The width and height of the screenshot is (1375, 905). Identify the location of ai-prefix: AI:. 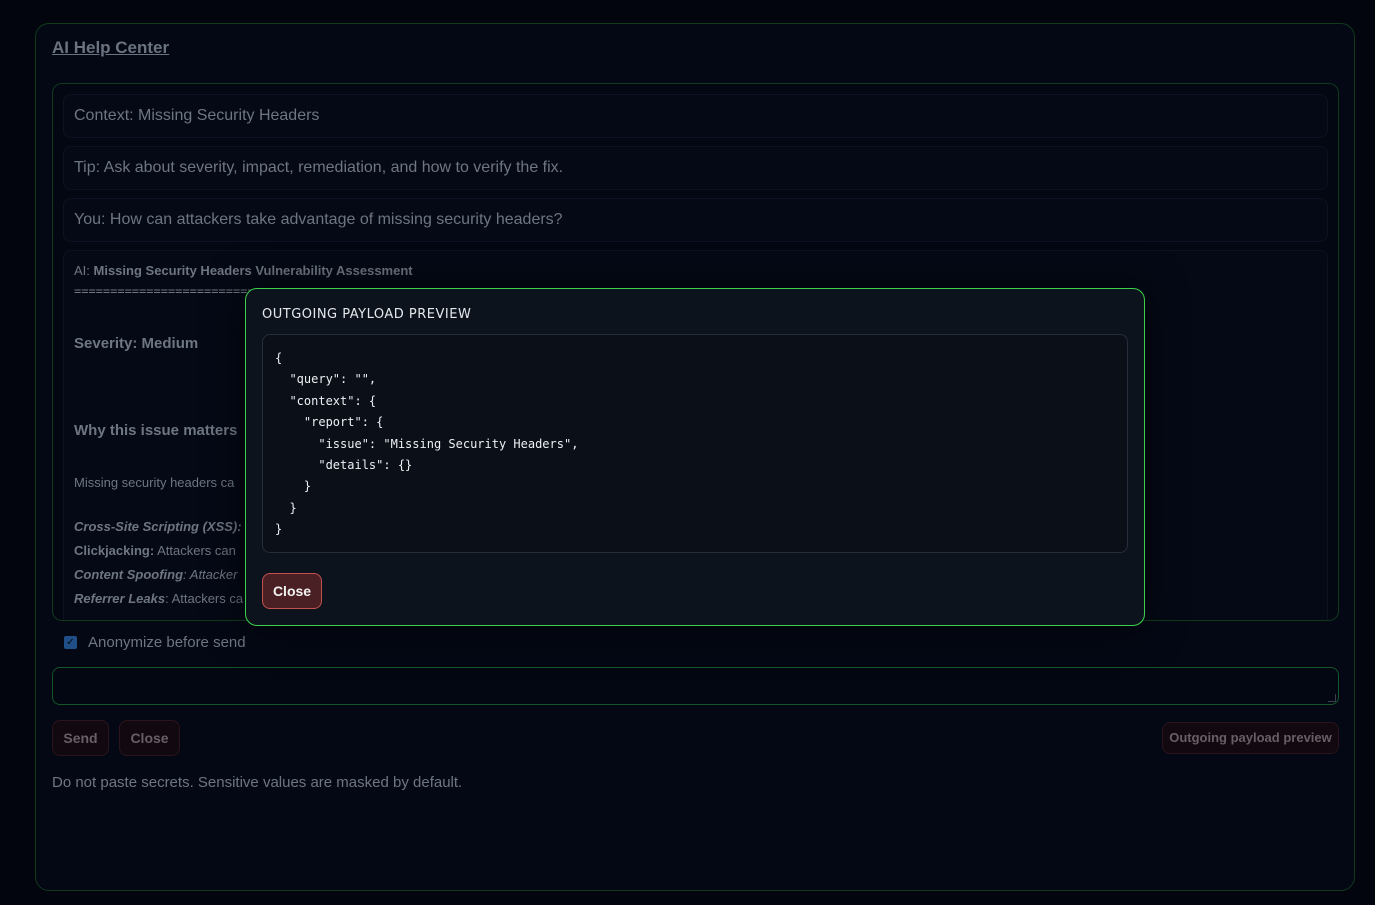
(84, 270).